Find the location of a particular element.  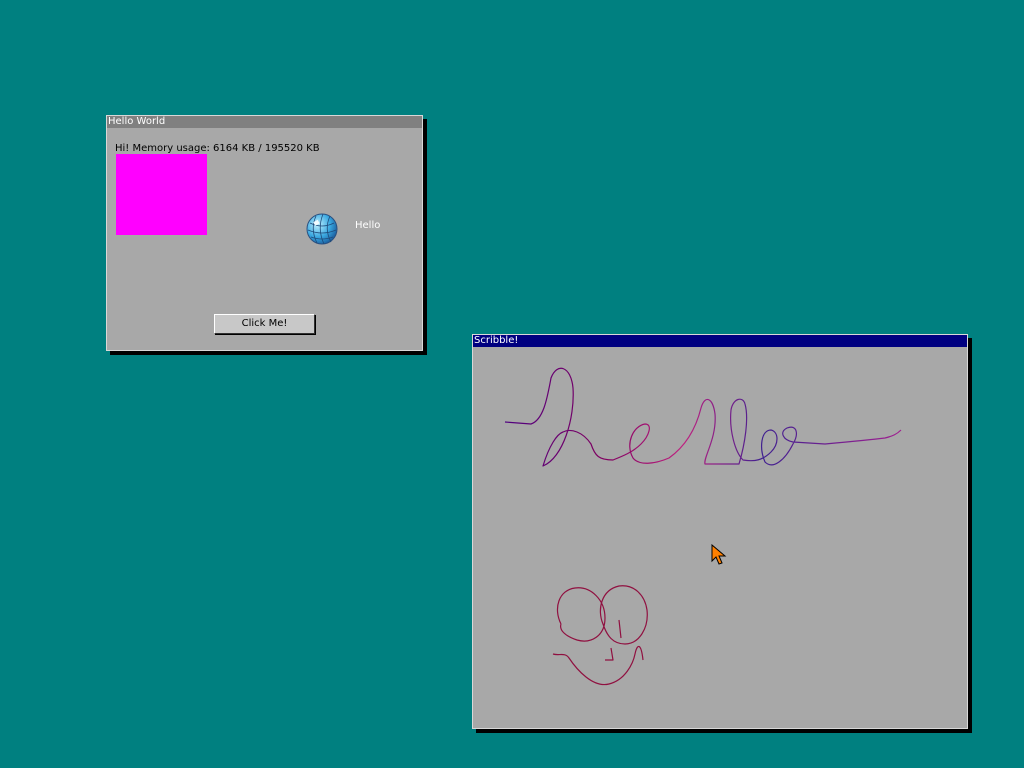

click-me-button: Click Me! is located at coordinates (264, 324).